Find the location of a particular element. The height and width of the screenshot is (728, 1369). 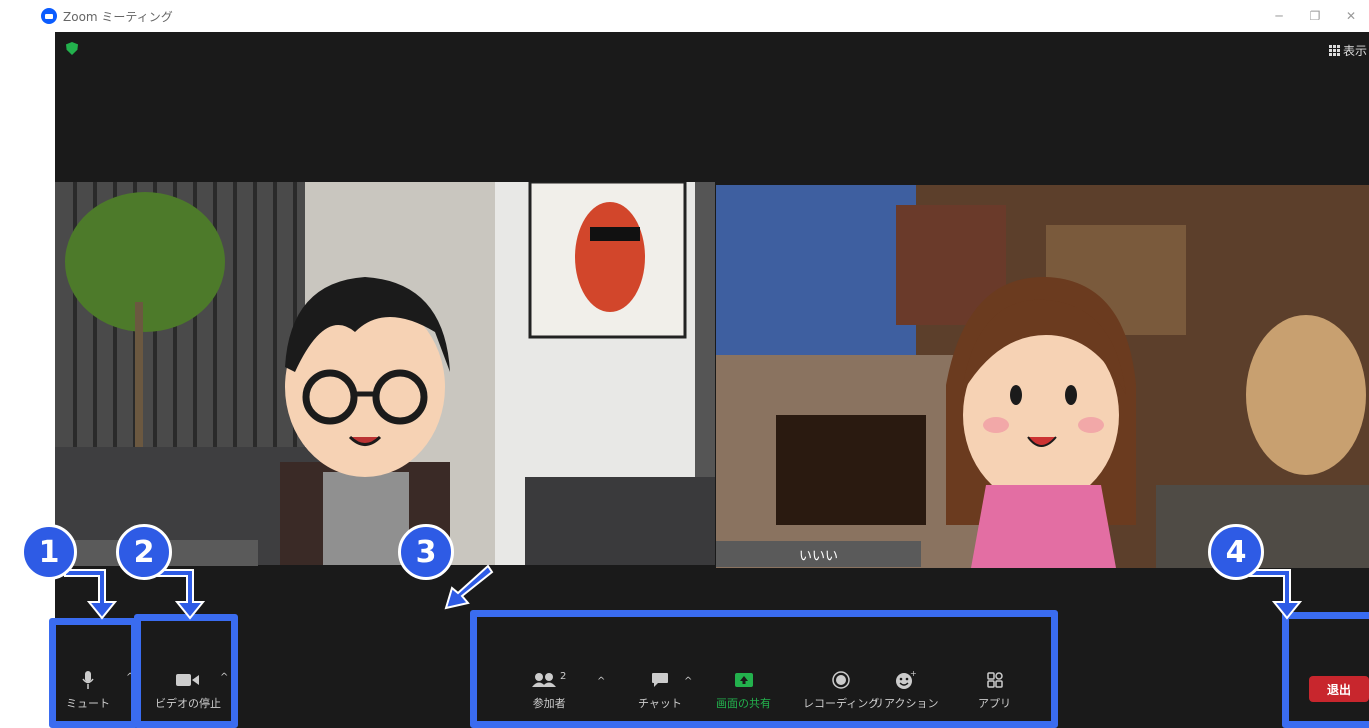

view-button: 表示 is located at coordinates (1347, 50).